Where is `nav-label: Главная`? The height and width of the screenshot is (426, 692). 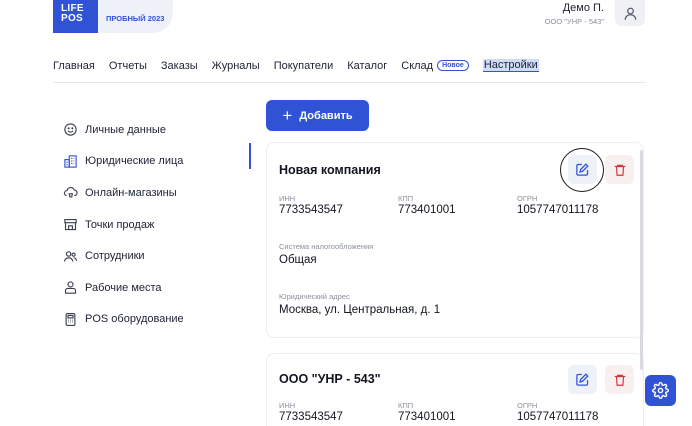 nav-label: Главная is located at coordinates (74, 65).